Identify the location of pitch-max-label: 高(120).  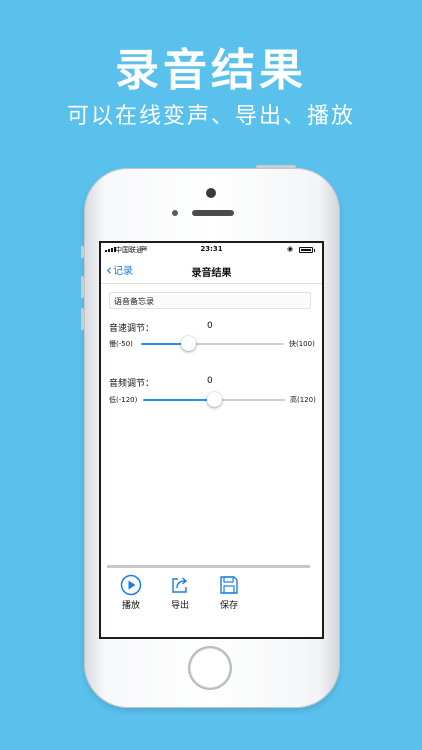
(303, 400).